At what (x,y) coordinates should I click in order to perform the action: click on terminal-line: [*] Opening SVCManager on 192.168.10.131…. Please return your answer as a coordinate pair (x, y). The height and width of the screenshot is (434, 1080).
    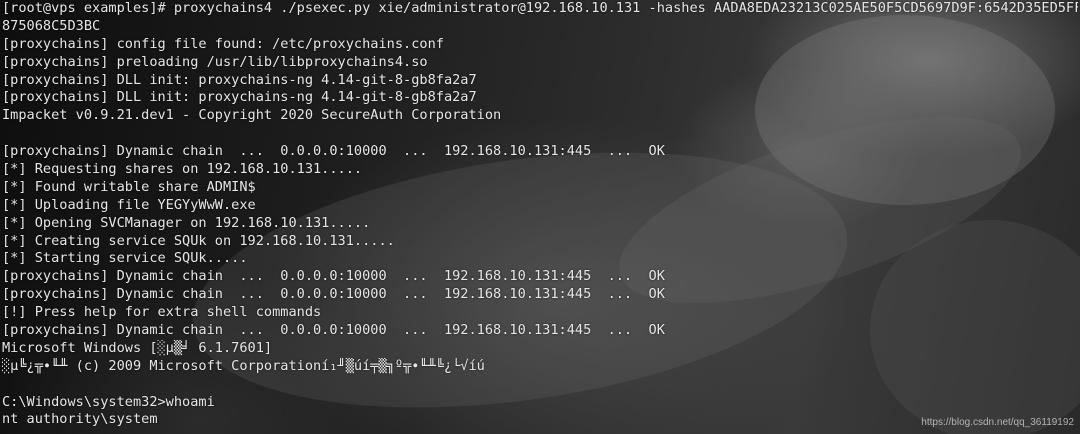
    Looking at the image, I should click on (186, 222).